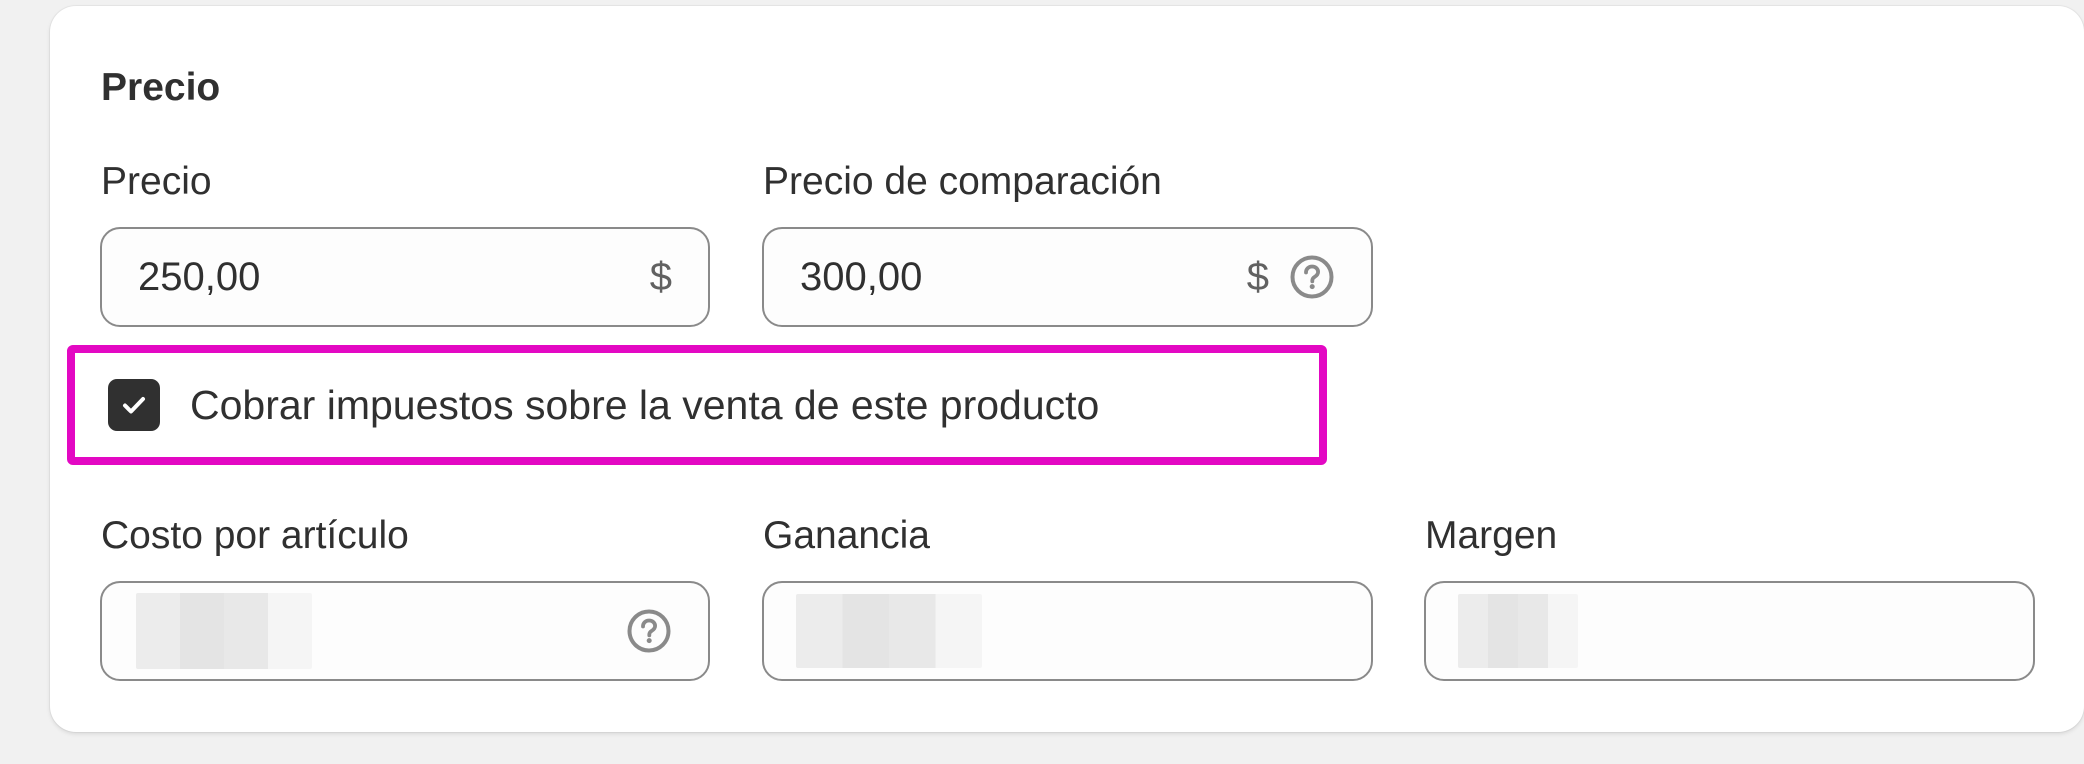 This screenshot has width=2084, height=764. I want to click on price-value: 250,00, so click(199, 276).